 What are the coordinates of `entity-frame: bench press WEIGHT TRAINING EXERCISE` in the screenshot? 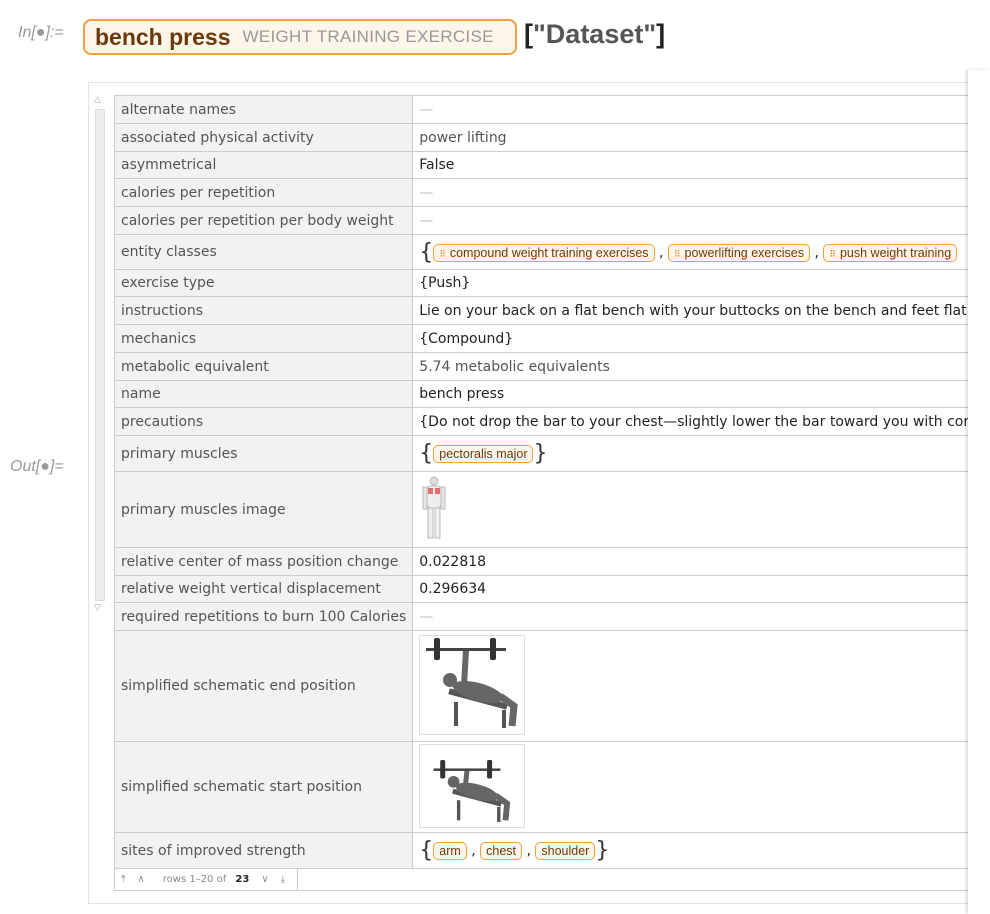 It's located at (300, 37).